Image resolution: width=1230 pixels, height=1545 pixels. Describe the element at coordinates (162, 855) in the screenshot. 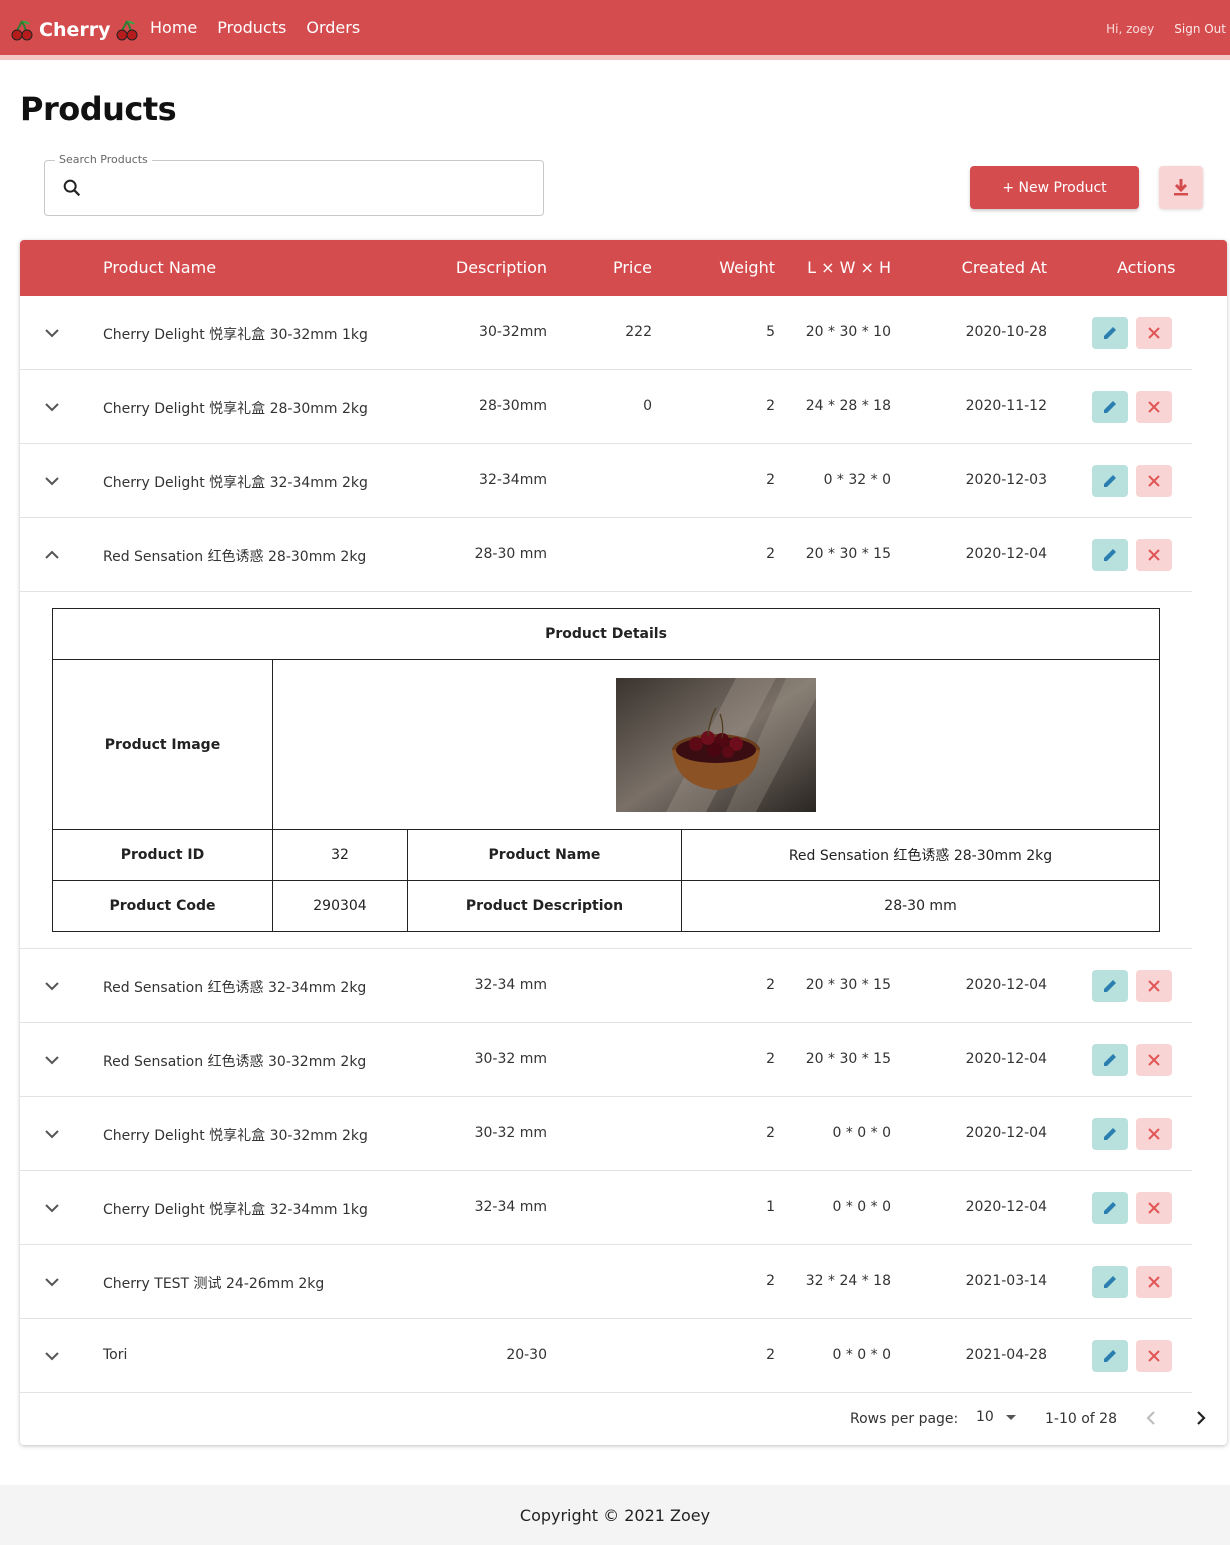

I see `product-id-label: Product ID` at that location.